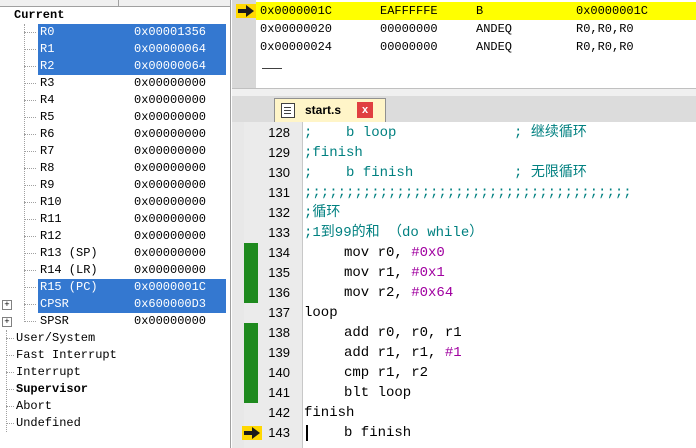  What do you see at coordinates (115, 287) in the screenshot?
I see `register-row: R15 (PC) 0x0000001C` at bounding box center [115, 287].